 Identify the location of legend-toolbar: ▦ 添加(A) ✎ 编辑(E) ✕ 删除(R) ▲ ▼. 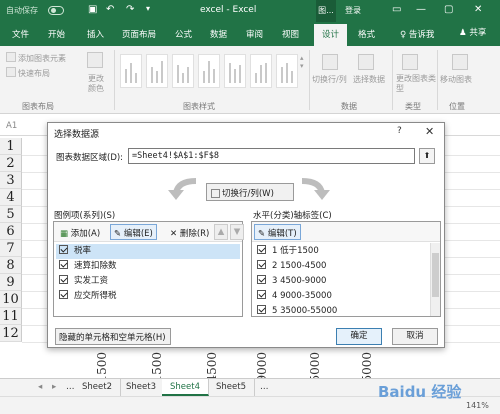
(149, 232).